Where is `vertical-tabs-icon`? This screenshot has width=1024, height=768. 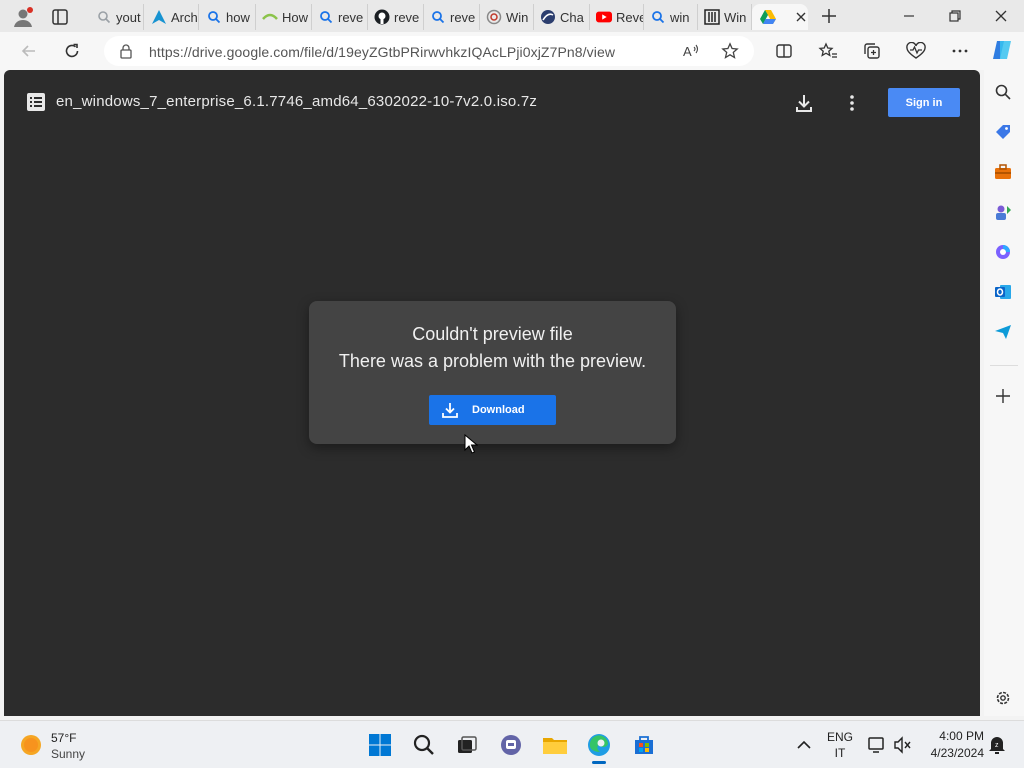 vertical-tabs-icon is located at coordinates (60, 17).